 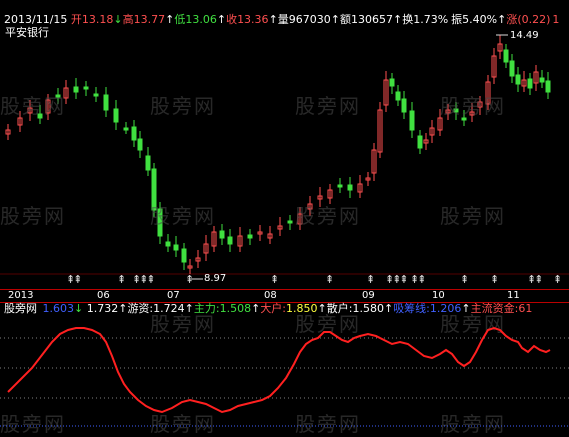 What do you see at coordinates (534, 19) in the screenshot?
I see `change-value: (0.22)` at bounding box center [534, 19].